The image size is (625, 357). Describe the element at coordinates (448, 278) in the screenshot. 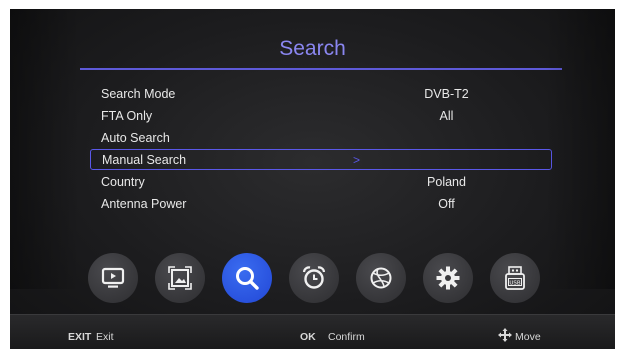

I see `gear-icon` at that location.